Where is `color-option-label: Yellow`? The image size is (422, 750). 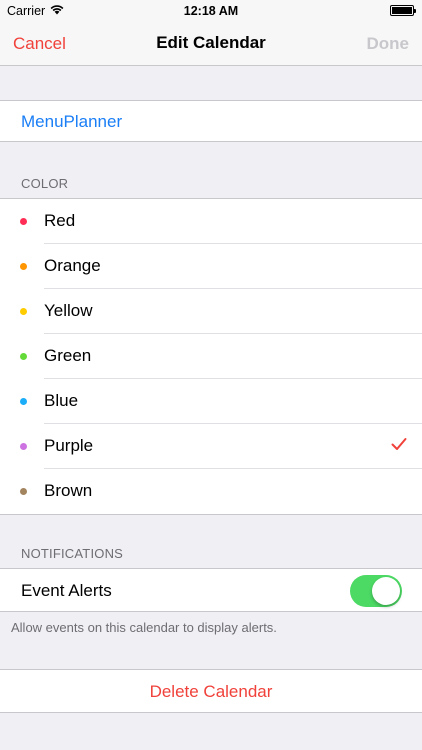
color-option-label: Yellow is located at coordinates (68, 310).